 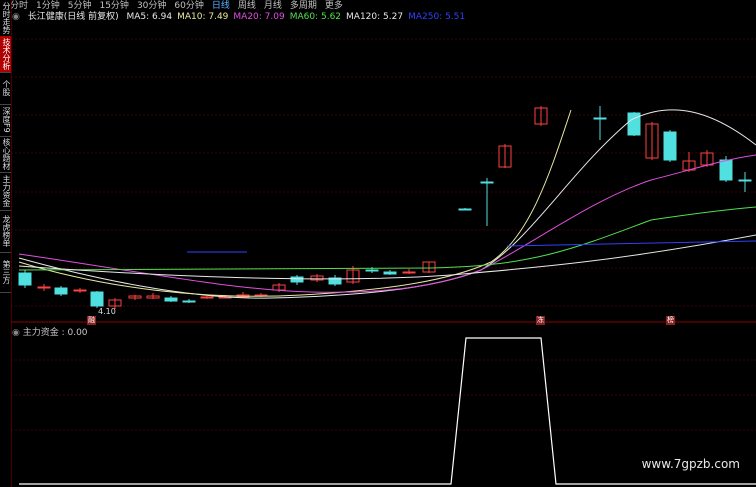 What do you see at coordinates (540, 320) in the screenshot?
I see `marker-dong: 冻` at bounding box center [540, 320].